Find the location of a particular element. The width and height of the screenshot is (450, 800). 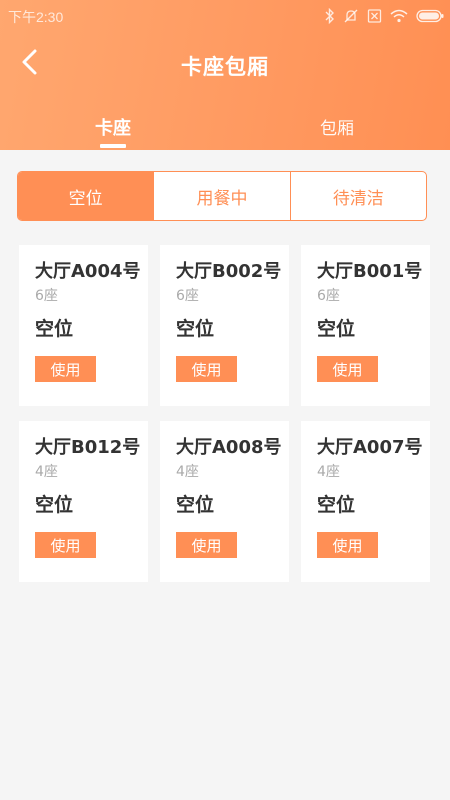

page-title: 卡座包厢 is located at coordinates (225, 67).